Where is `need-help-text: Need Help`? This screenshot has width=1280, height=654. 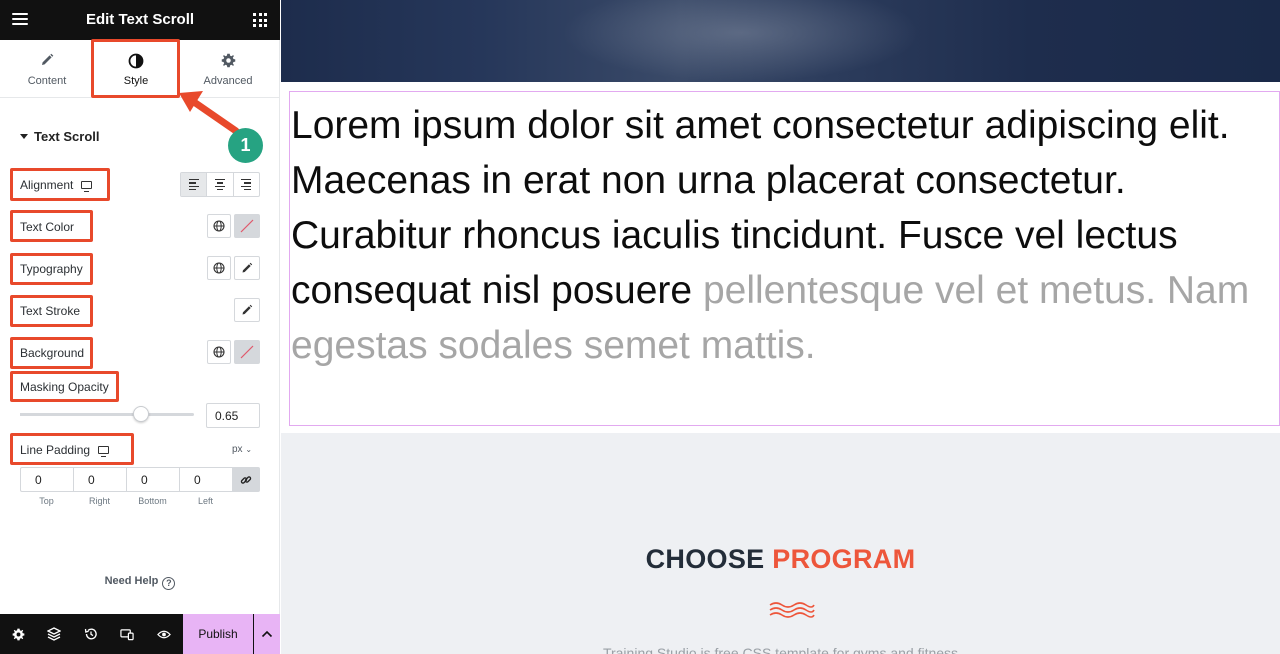 need-help-text: Need Help is located at coordinates (131, 581).